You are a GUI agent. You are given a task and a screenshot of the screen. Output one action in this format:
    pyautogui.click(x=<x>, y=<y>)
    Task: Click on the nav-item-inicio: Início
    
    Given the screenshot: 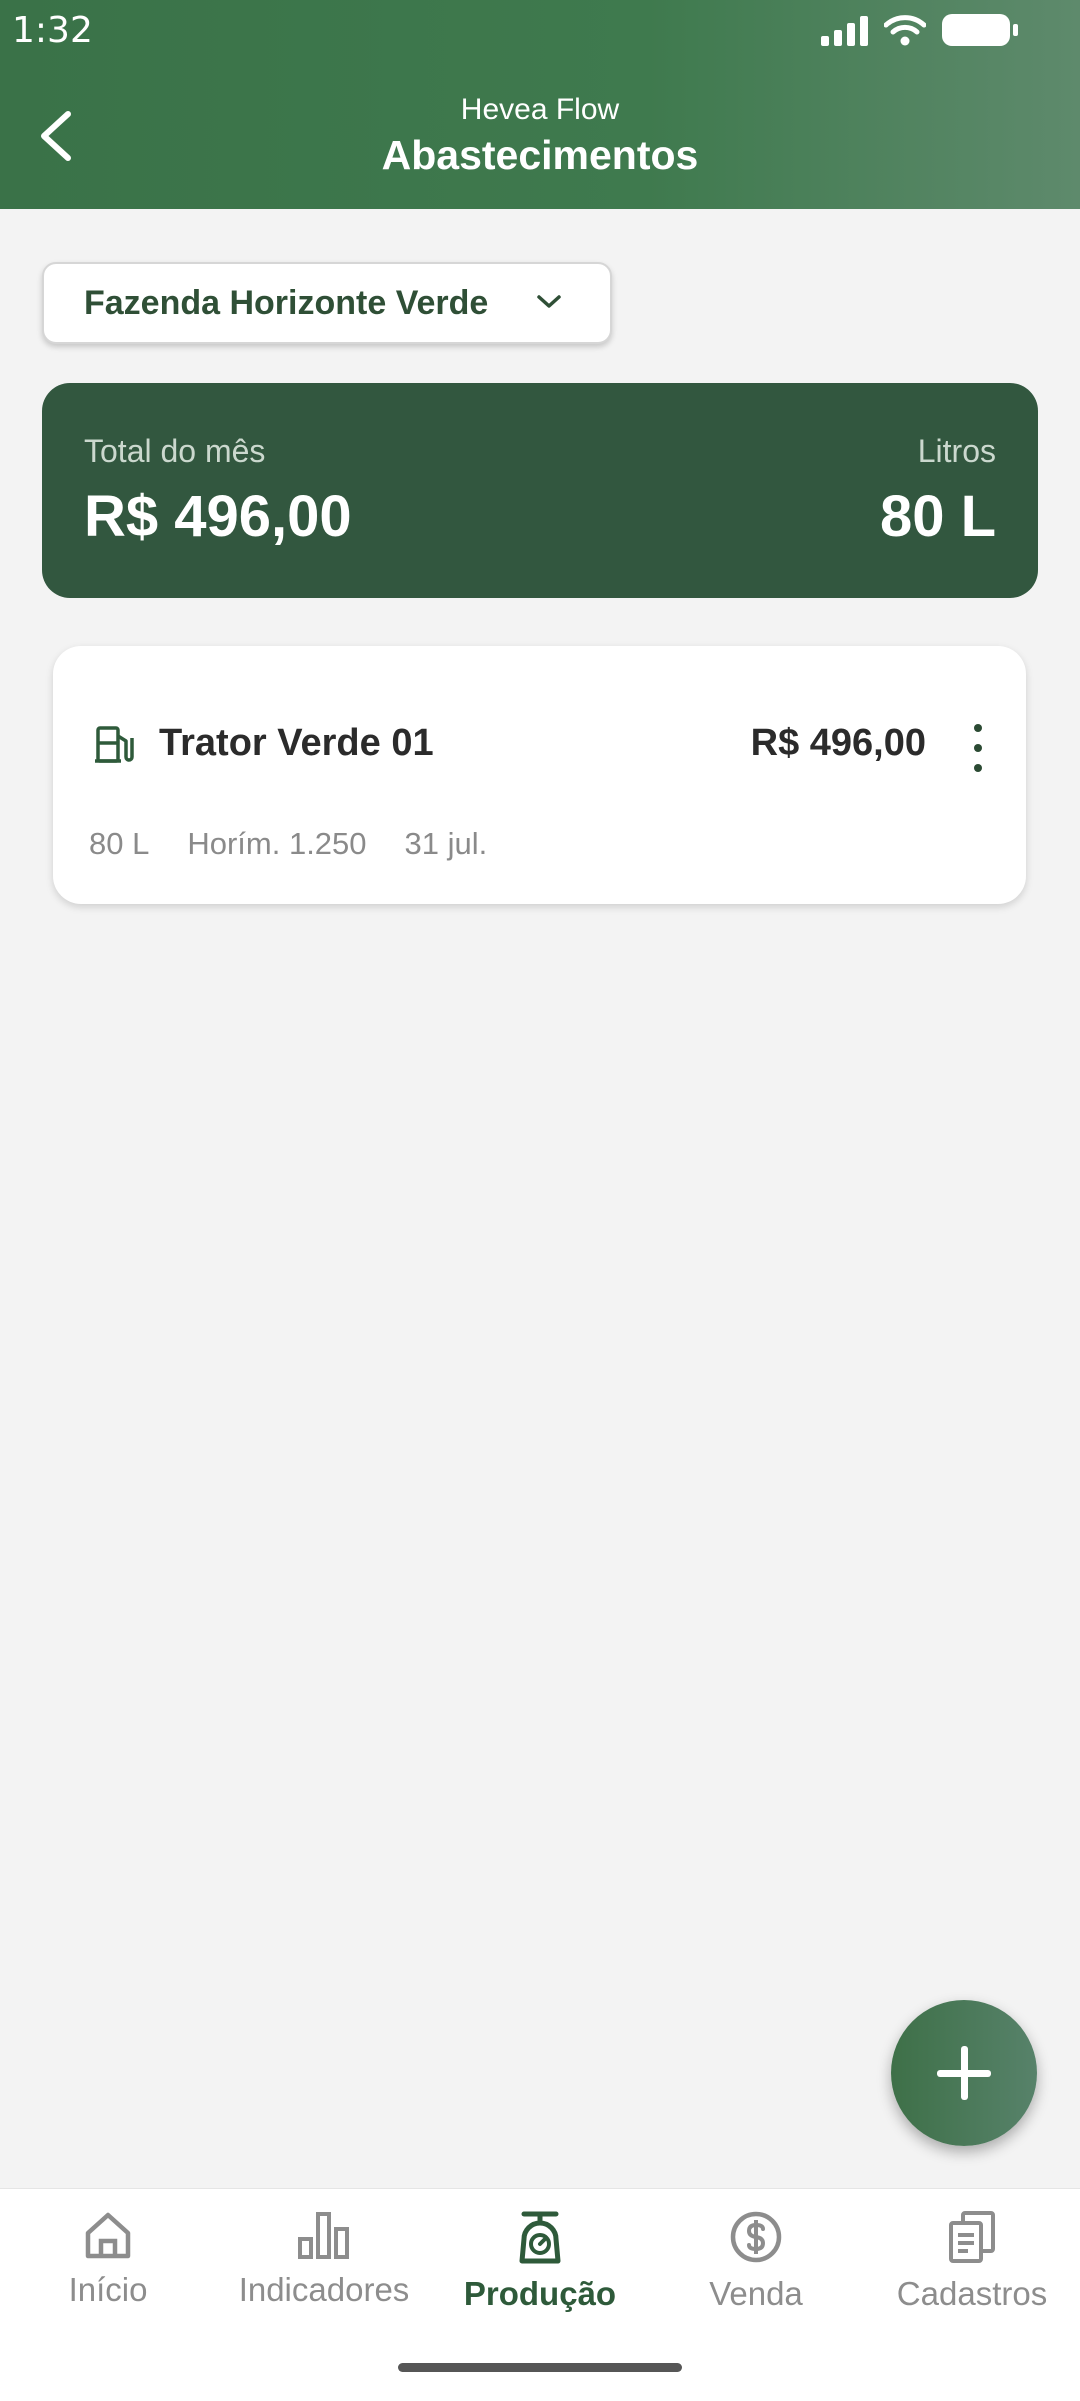 What is the action you would take?
    pyautogui.click(x=108, y=2259)
    